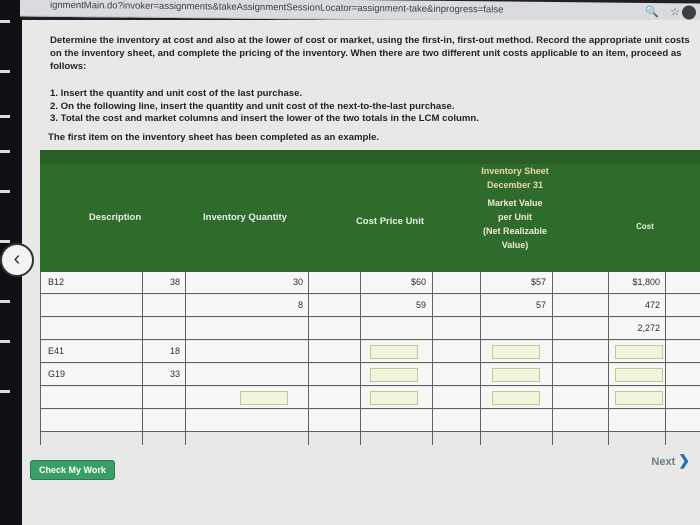  Describe the element at coordinates (516, 375) in the screenshot. I see `row5-market-input` at that location.